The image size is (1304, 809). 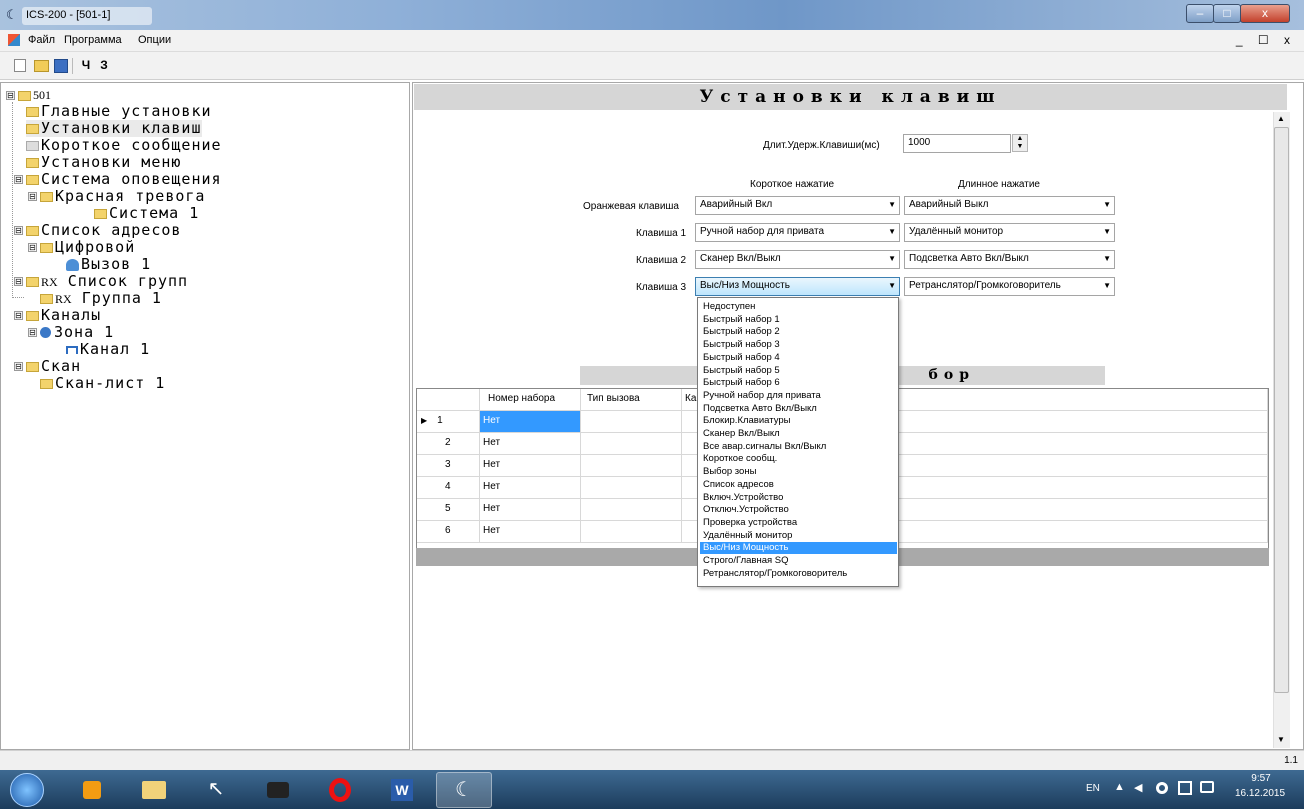 What do you see at coordinates (798, 358) in the screenshot?
I see `dropdown-option: Быстрый набор 4` at bounding box center [798, 358].